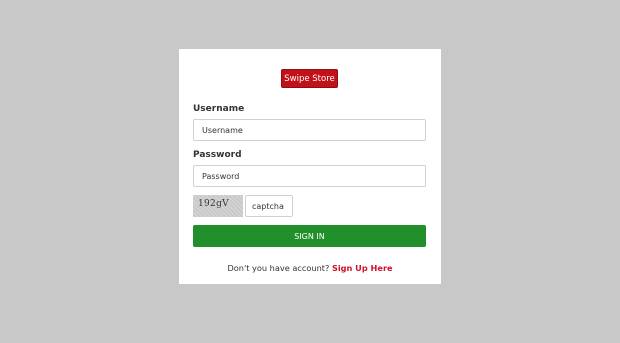 Image resolution: width=620 pixels, height=343 pixels. What do you see at coordinates (309, 130) in the screenshot?
I see `username-input` at bounding box center [309, 130].